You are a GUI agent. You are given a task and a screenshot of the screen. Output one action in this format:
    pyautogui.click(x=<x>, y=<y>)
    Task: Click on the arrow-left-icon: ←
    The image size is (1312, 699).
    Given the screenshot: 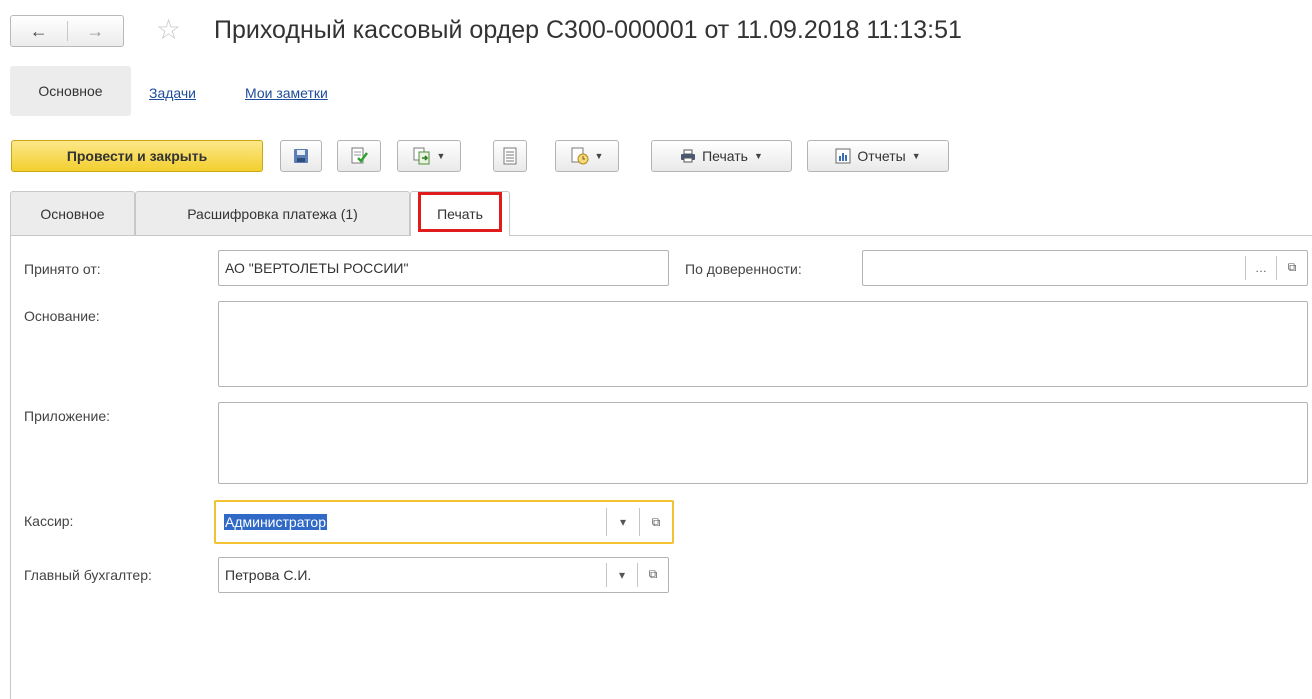 What is the action you would take?
    pyautogui.click(x=38, y=30)
    